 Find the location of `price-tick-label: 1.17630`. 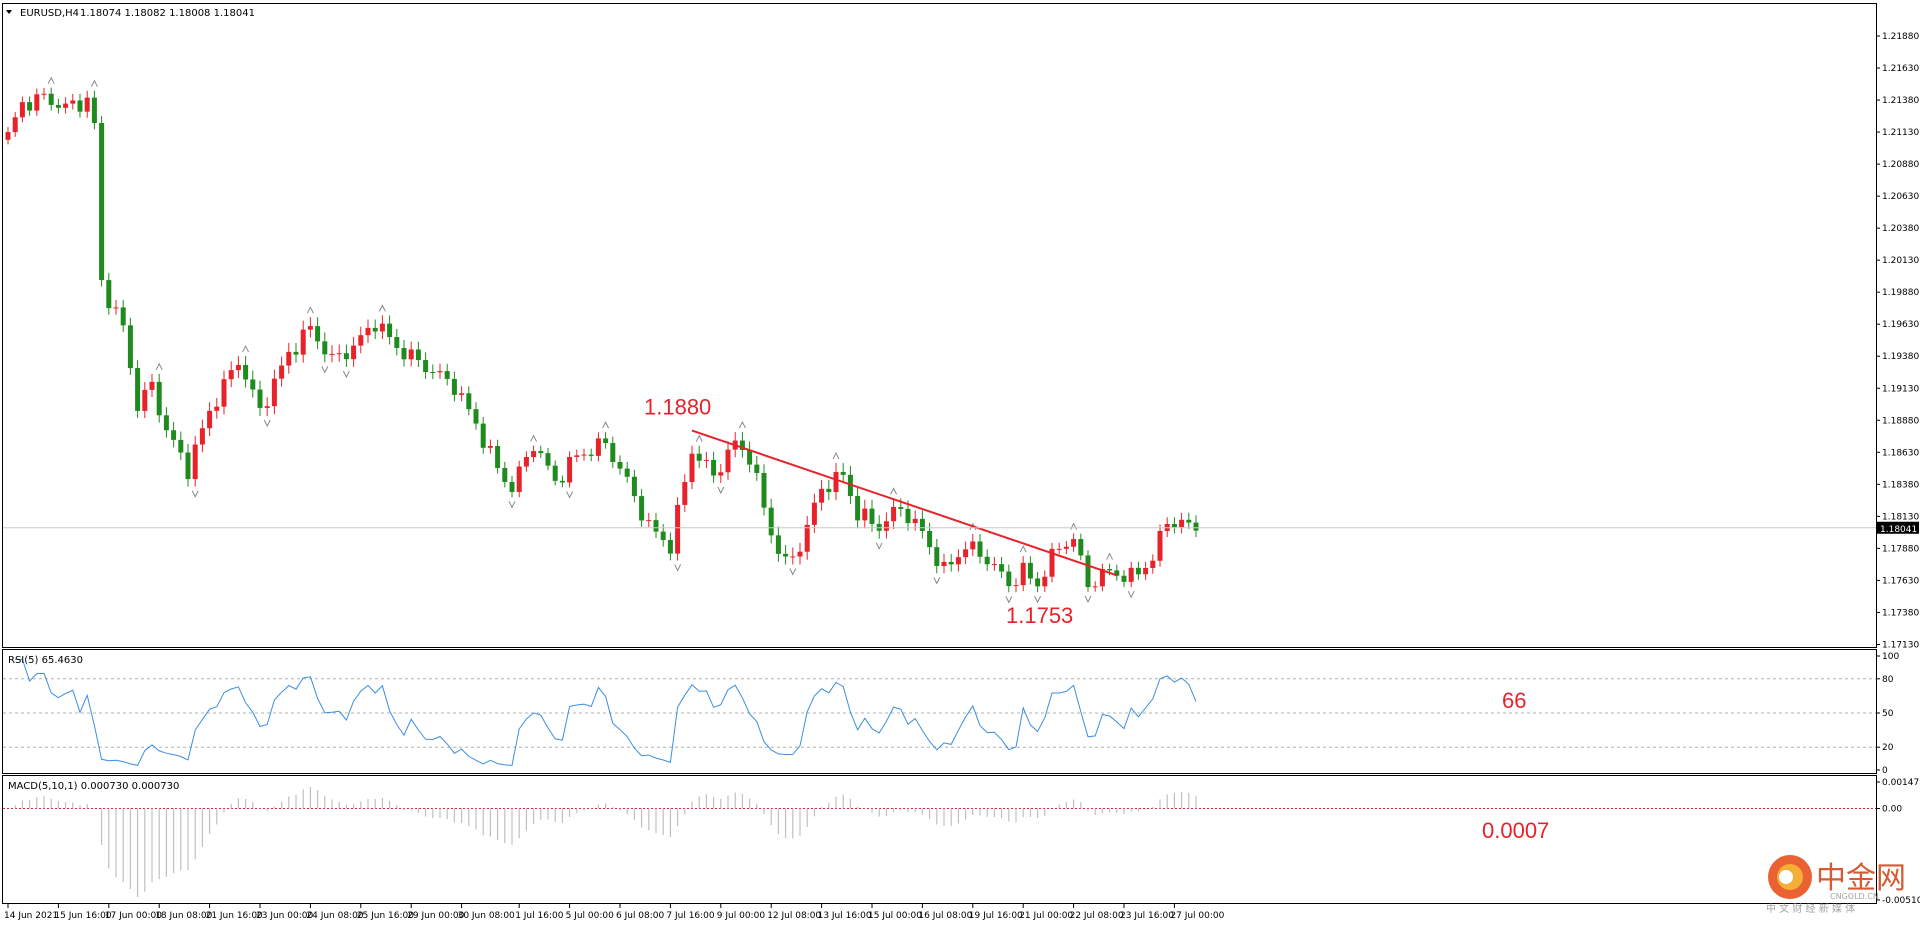

price-tick-label: 1.17630 is located at coordinates (1900, 581).